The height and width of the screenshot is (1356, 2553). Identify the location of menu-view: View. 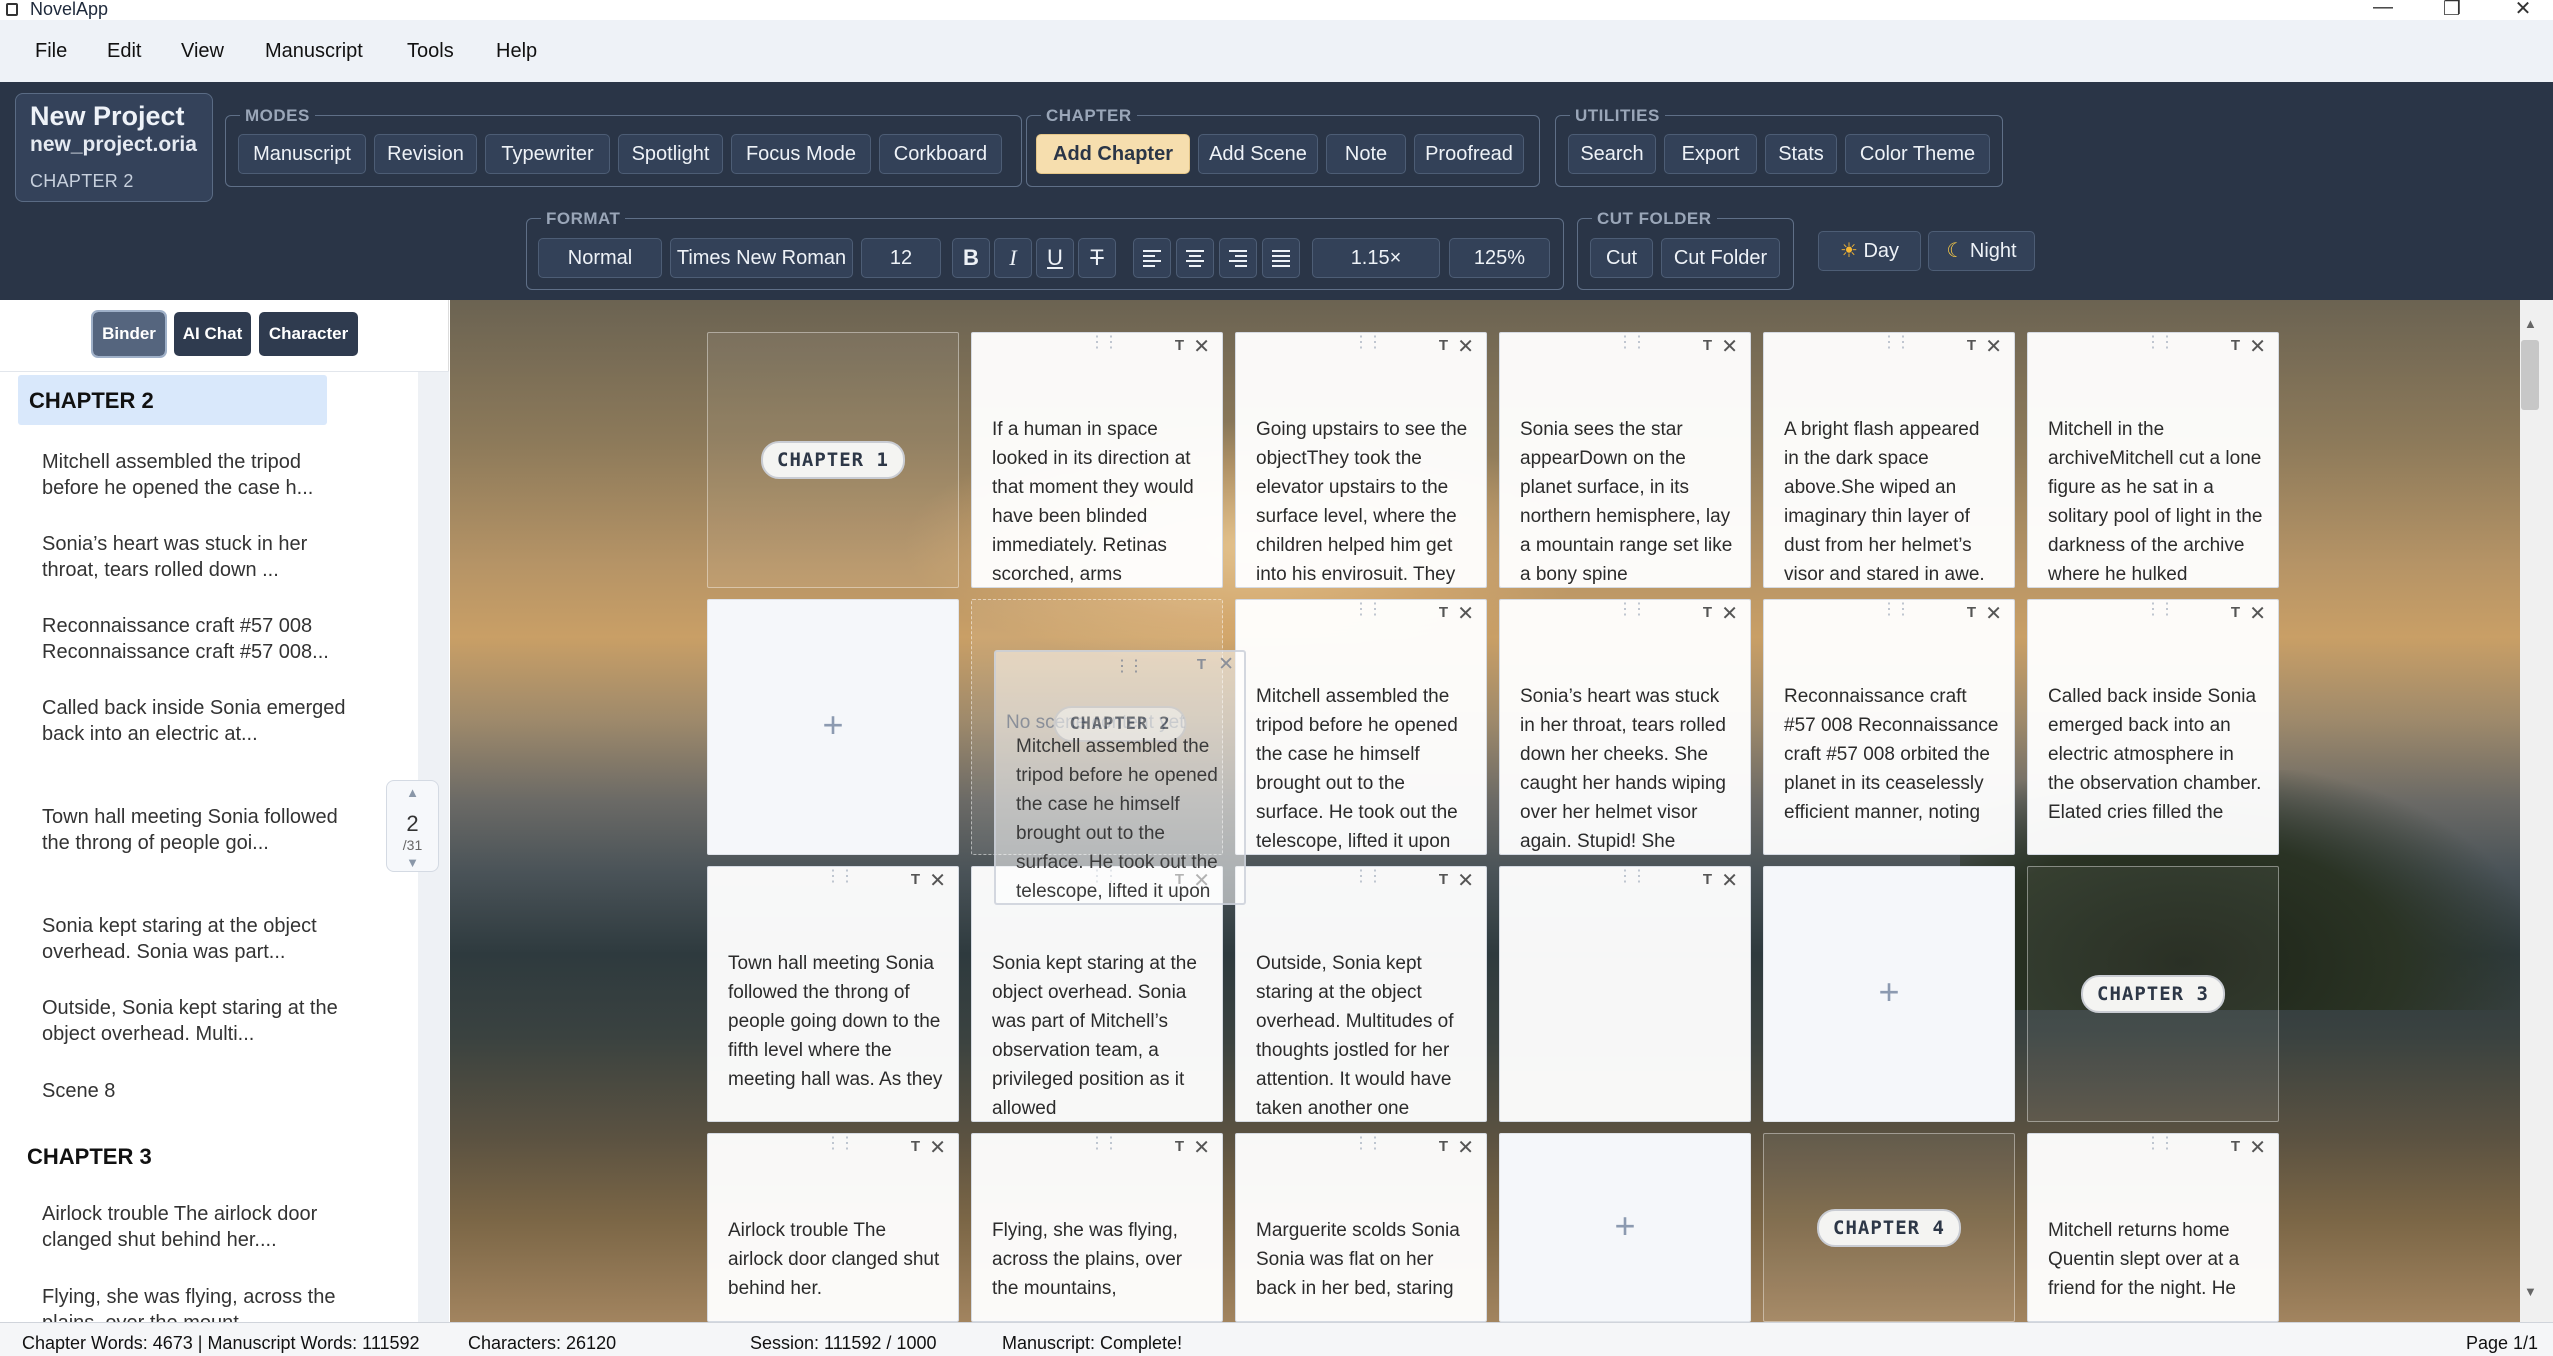
(202, 51).